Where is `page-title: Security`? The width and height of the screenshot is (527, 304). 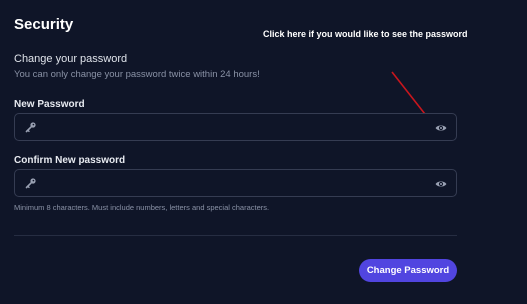
page-title: Security is located at coordinates (44, 24).